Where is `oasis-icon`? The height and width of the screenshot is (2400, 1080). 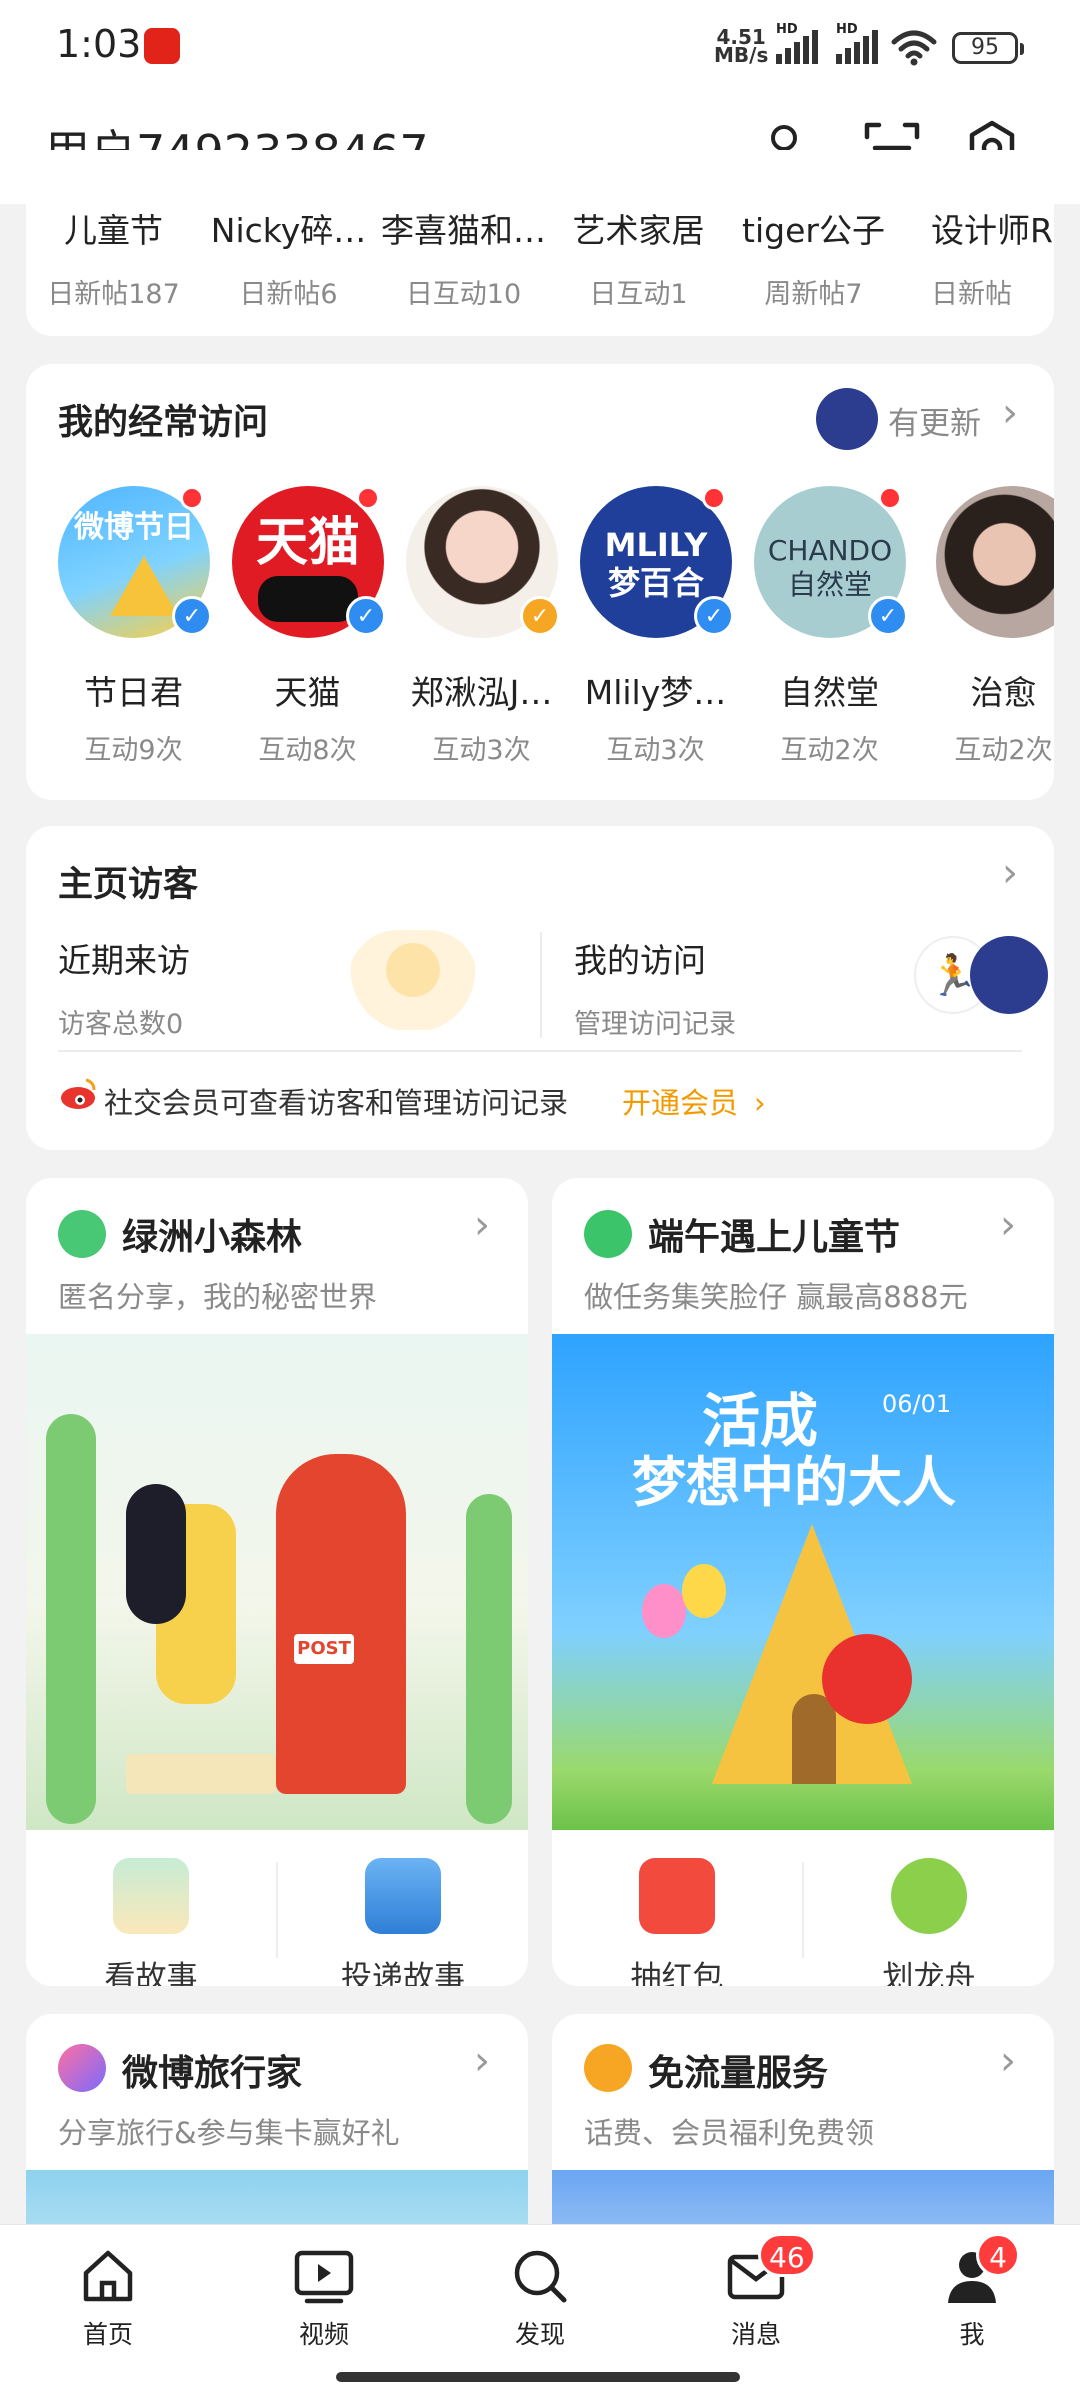
oasis-icon is located at coordinates (82, 1234).